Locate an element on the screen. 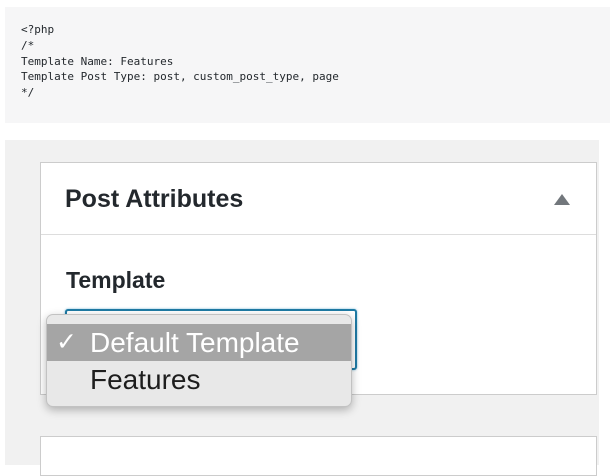 The height and width of the screenshot is (476, 610). panel-header: Post Attributes is located at coordinates (318, 199).